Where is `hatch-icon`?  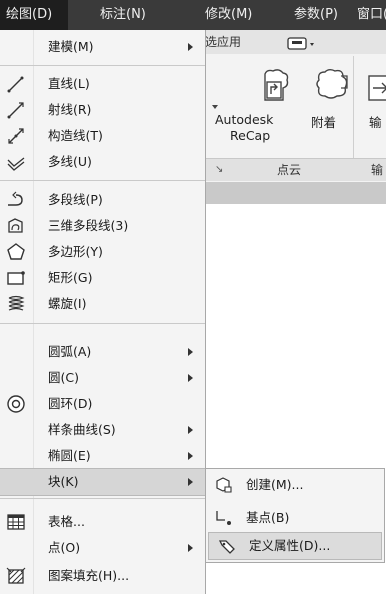
hatch-icon is located at coordinates (16, 576).